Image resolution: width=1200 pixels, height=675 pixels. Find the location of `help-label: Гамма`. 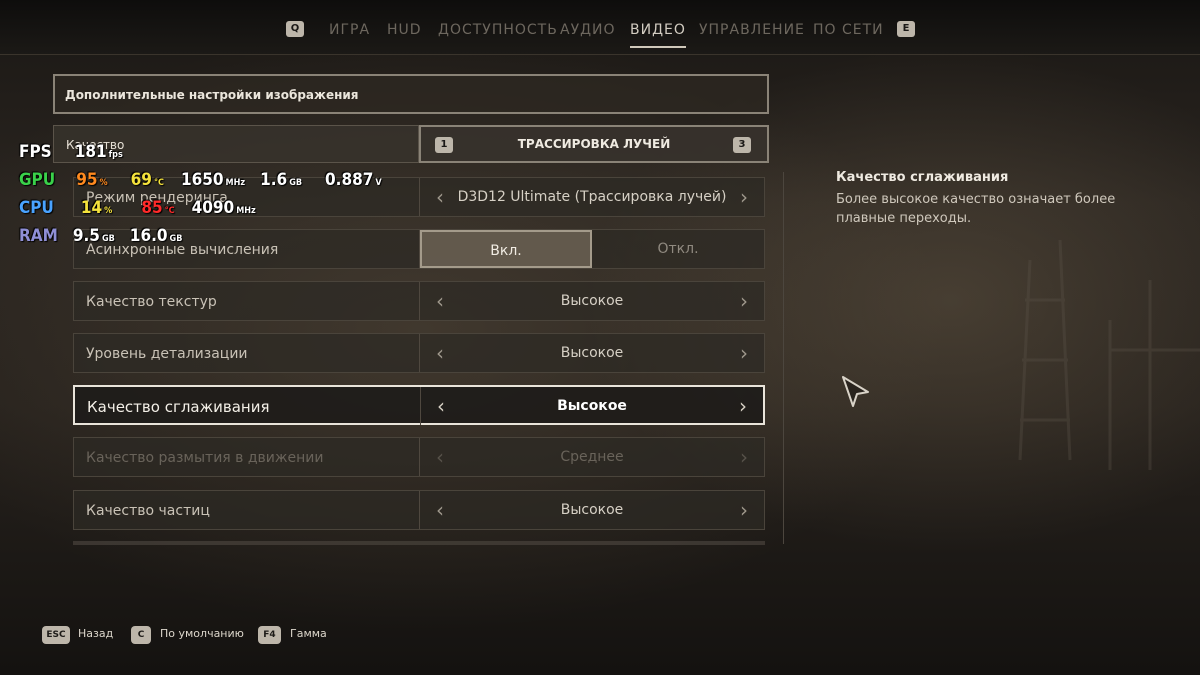

help-label: Гамма is located at coordinates (308, 633).